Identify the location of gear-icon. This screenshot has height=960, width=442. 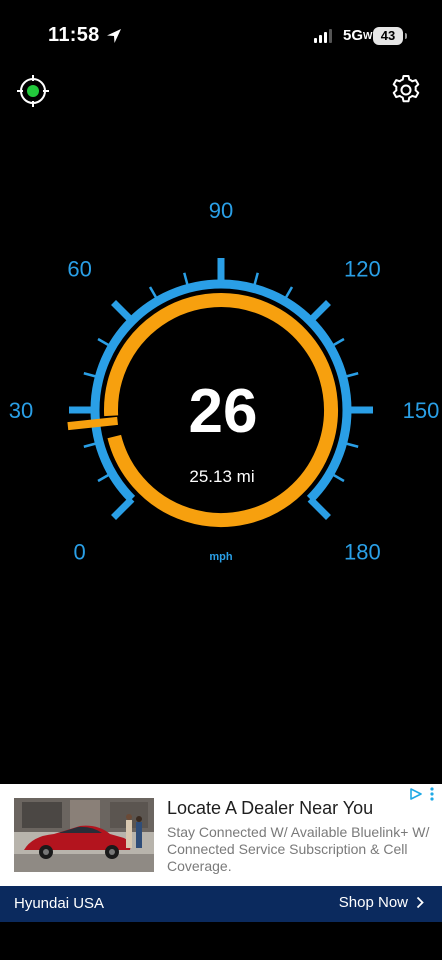
(406, 89).